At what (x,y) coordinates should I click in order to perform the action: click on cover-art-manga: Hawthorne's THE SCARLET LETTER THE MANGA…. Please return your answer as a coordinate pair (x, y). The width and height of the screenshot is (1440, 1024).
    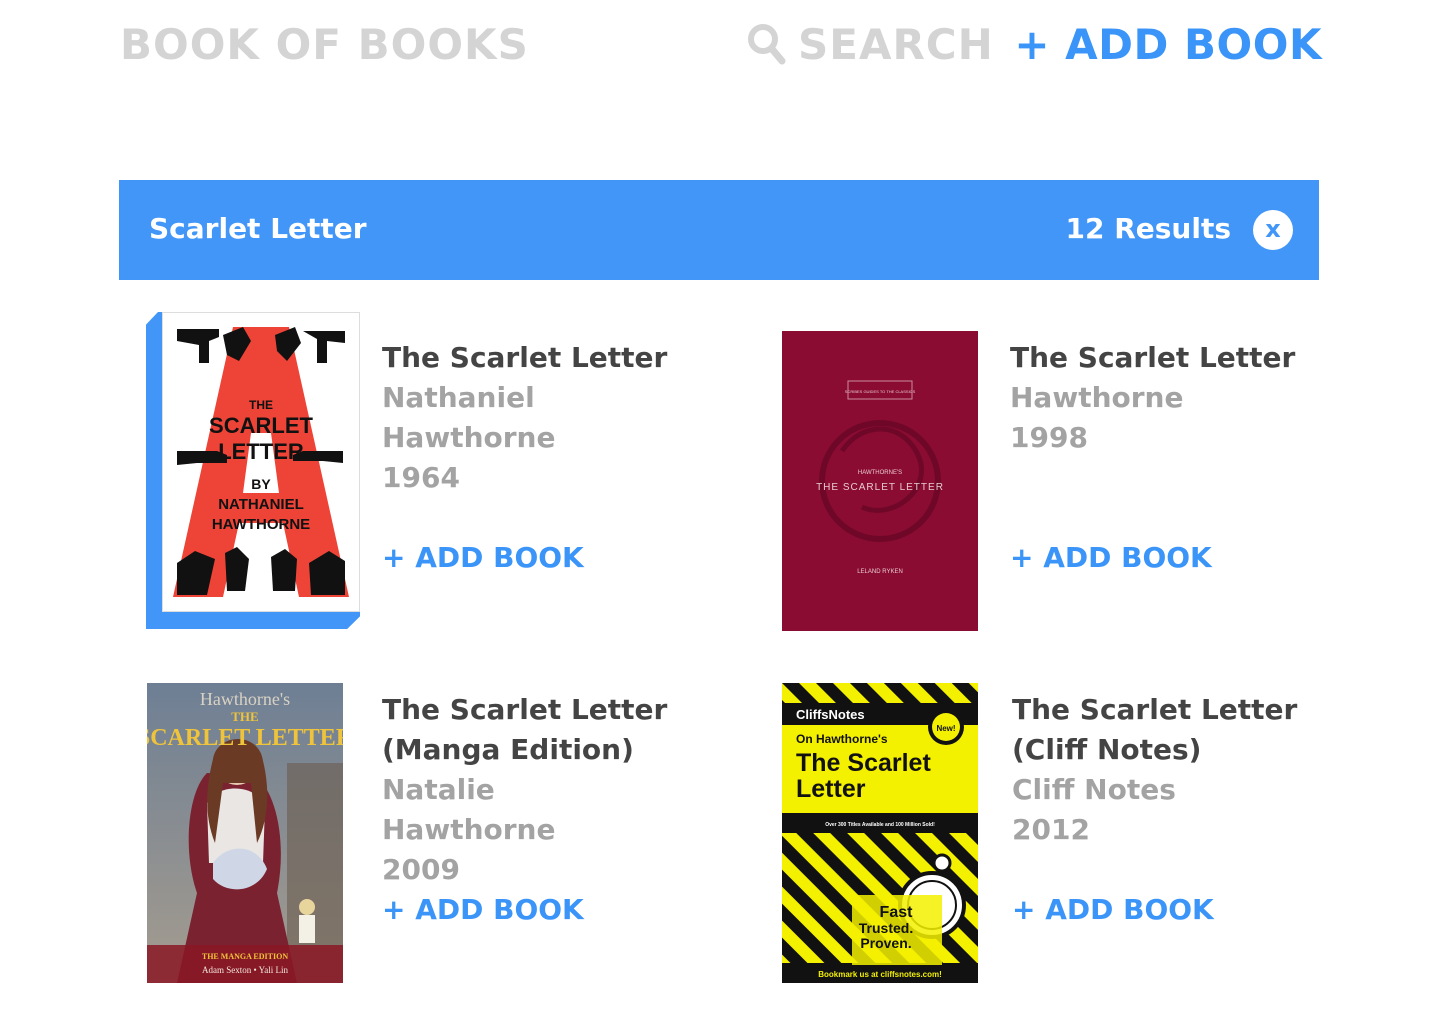
    Looking at the image, I should click on (245, 833).